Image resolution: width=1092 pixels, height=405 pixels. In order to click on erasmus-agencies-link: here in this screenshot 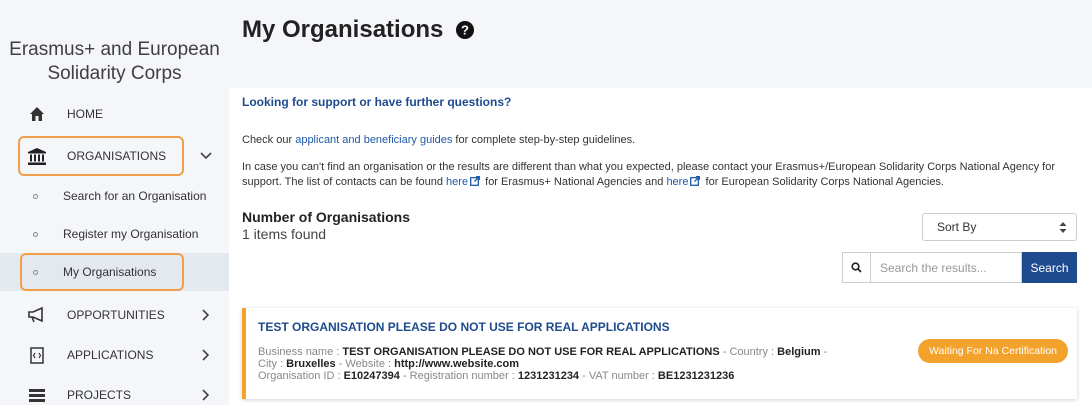, I will do `click(464, 182)`.